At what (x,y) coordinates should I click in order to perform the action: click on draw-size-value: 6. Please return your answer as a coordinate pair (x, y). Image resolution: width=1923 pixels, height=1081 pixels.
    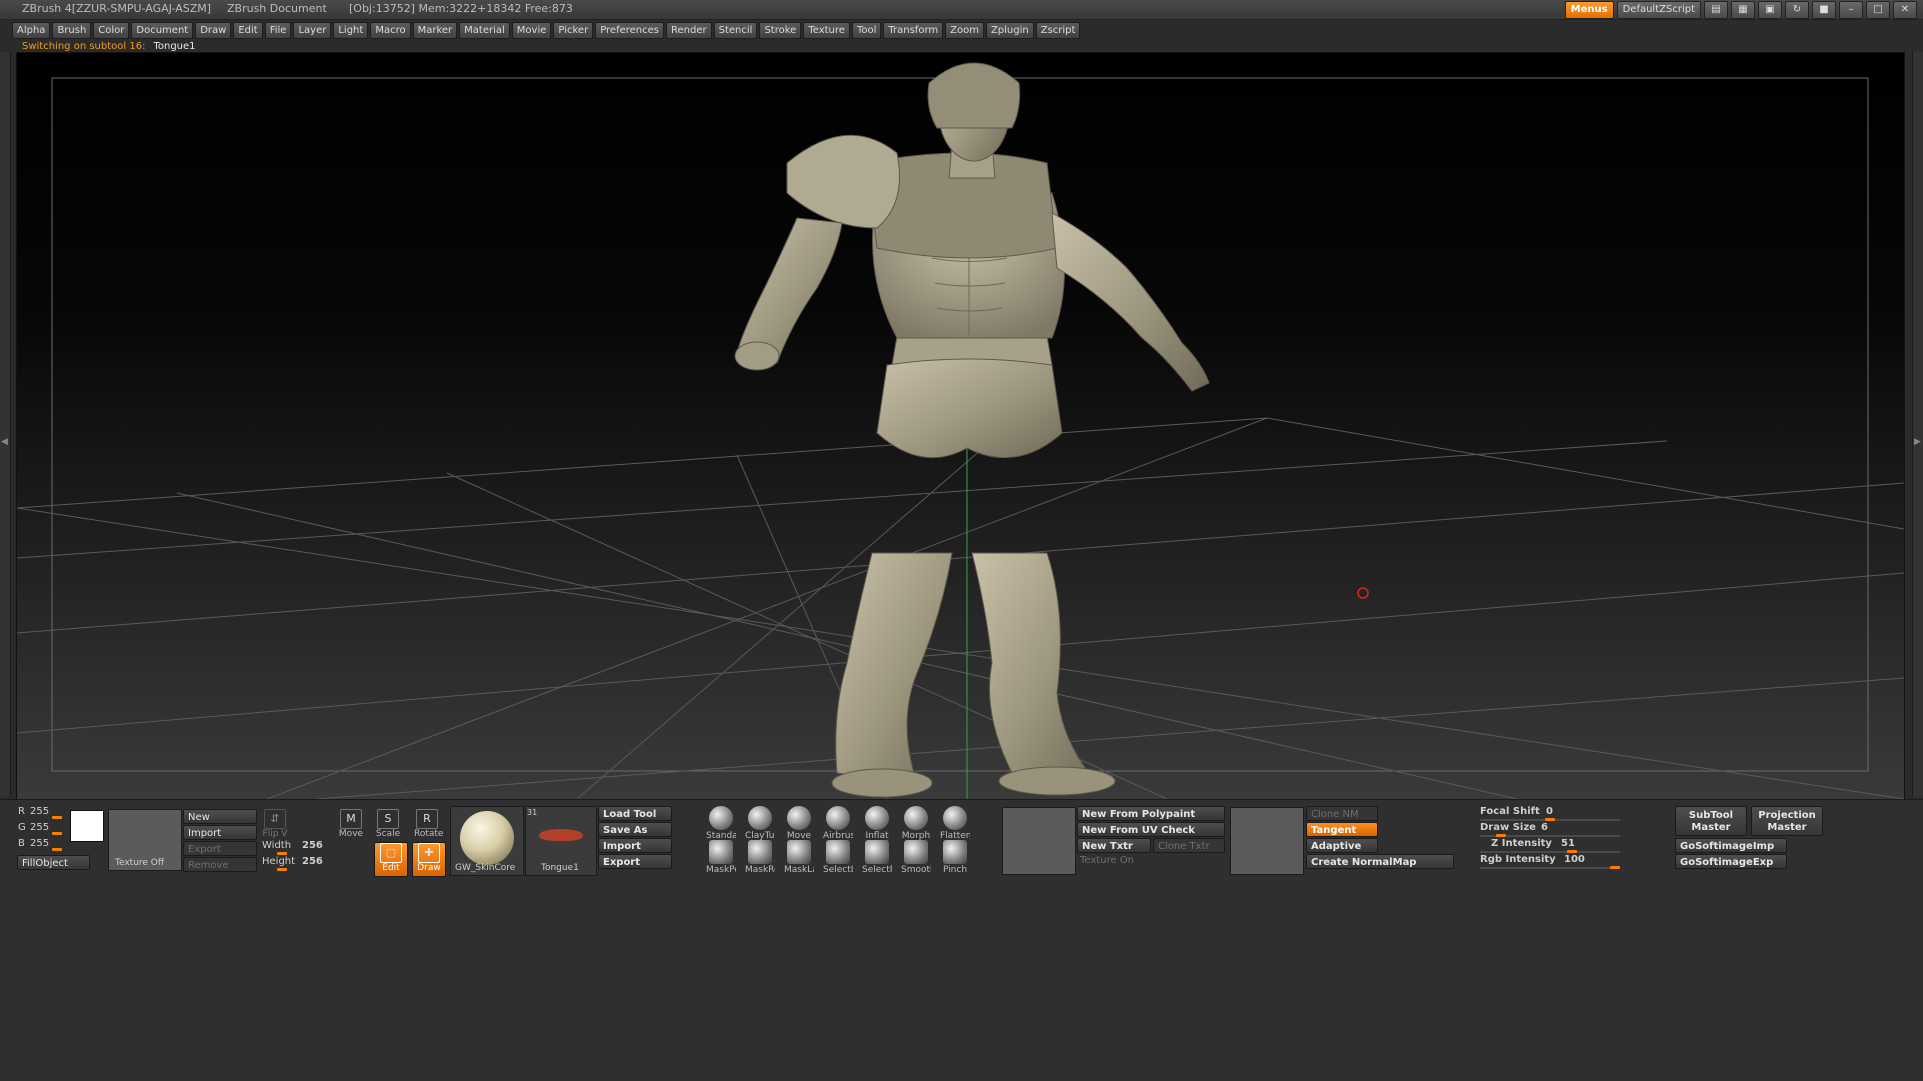
    Looking at the image, I should click on (1544, 827).